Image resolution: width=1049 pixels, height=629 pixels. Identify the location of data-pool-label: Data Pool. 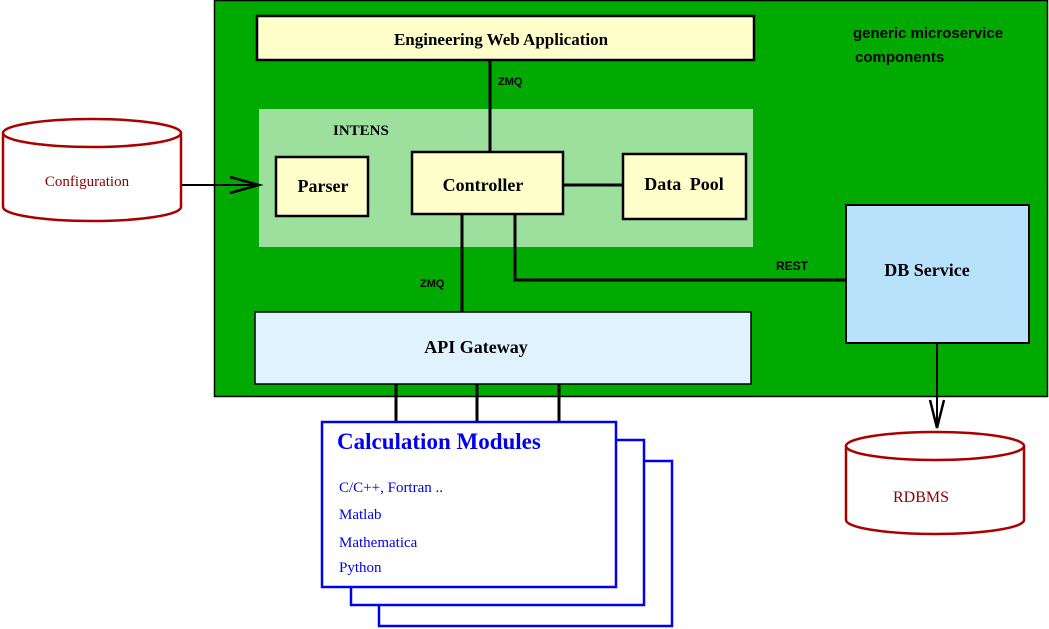
(684, 184).